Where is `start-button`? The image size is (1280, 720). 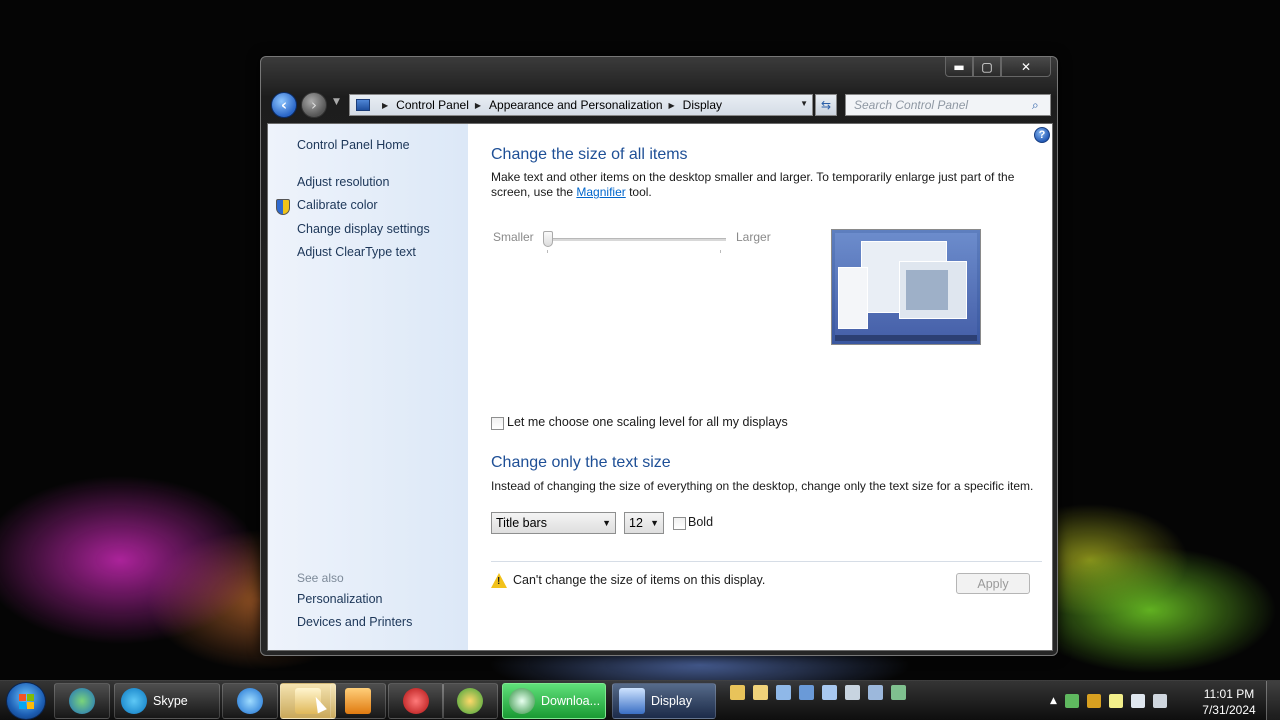
start-button is located at coordinates (26, 701).